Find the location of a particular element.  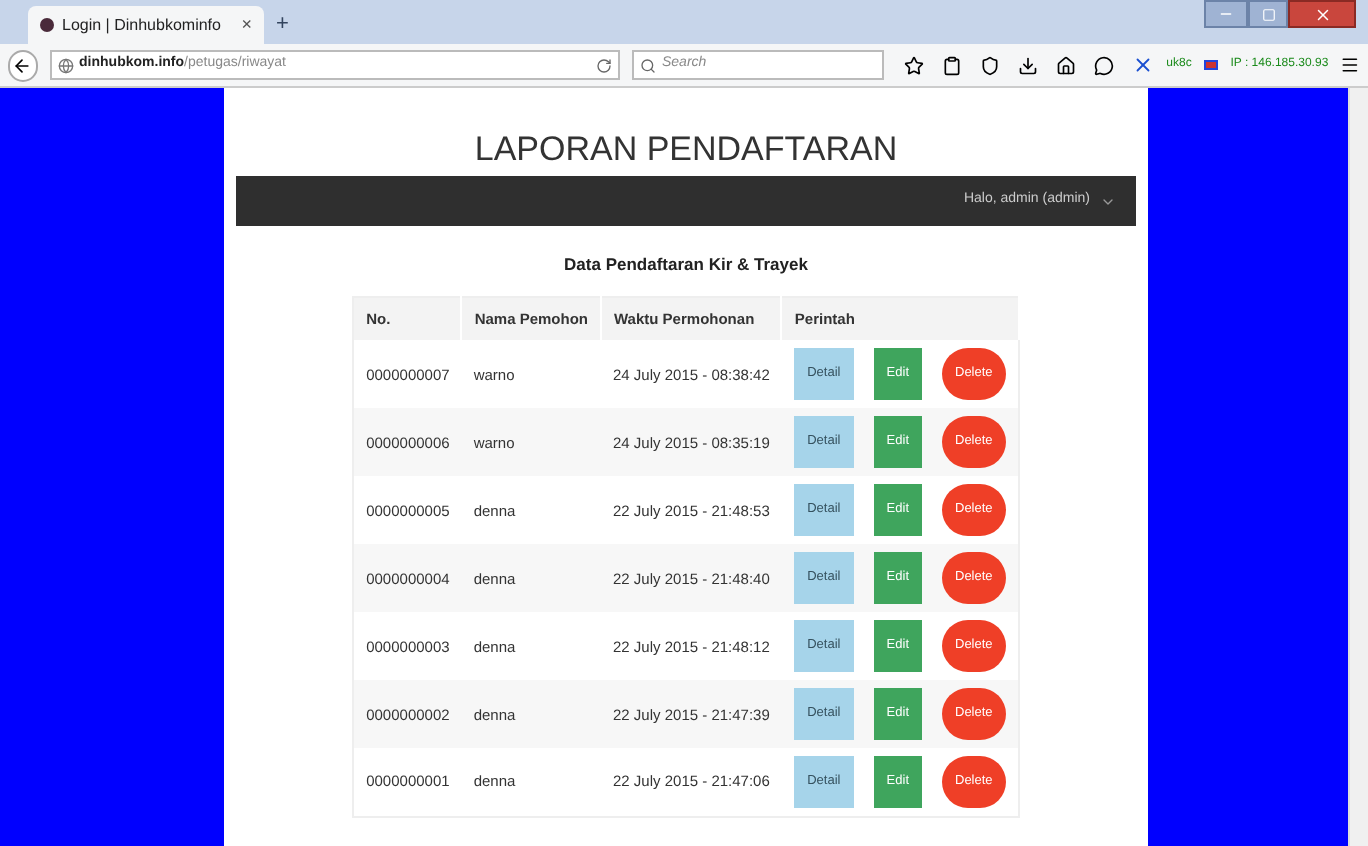

globe-icon is located at coordinates (65, 65).